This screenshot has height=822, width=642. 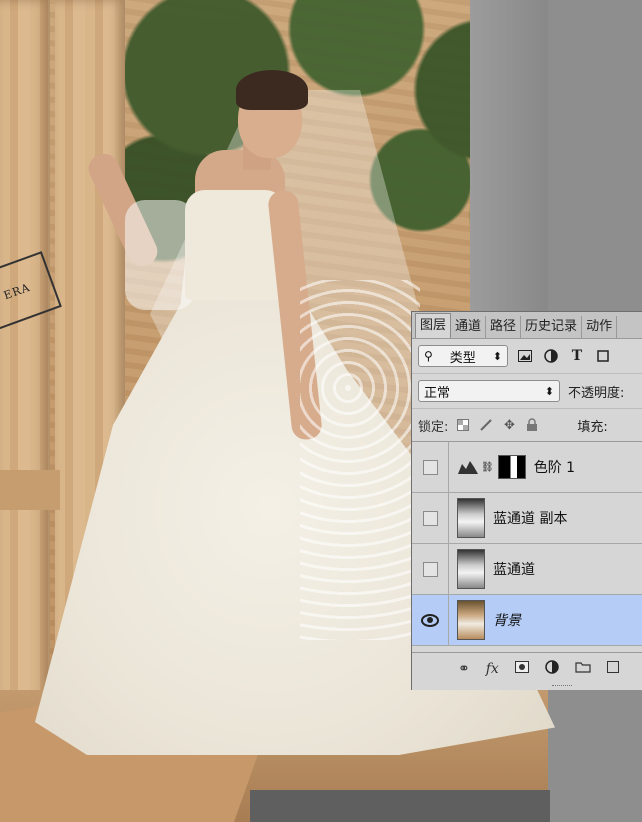 I want to click on lock-transparent-icon, so click(x=463, y=425).